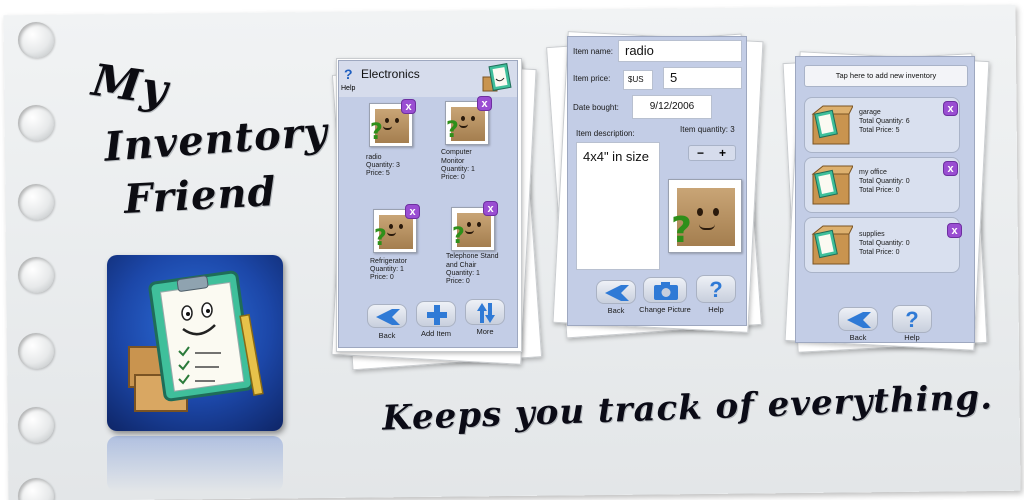 This screenshot has height=500, width=1024. What do you see at coordinates (702, 78) in the screenshot?
I see `item-price-input: 5` at bounding box center [702, 78].